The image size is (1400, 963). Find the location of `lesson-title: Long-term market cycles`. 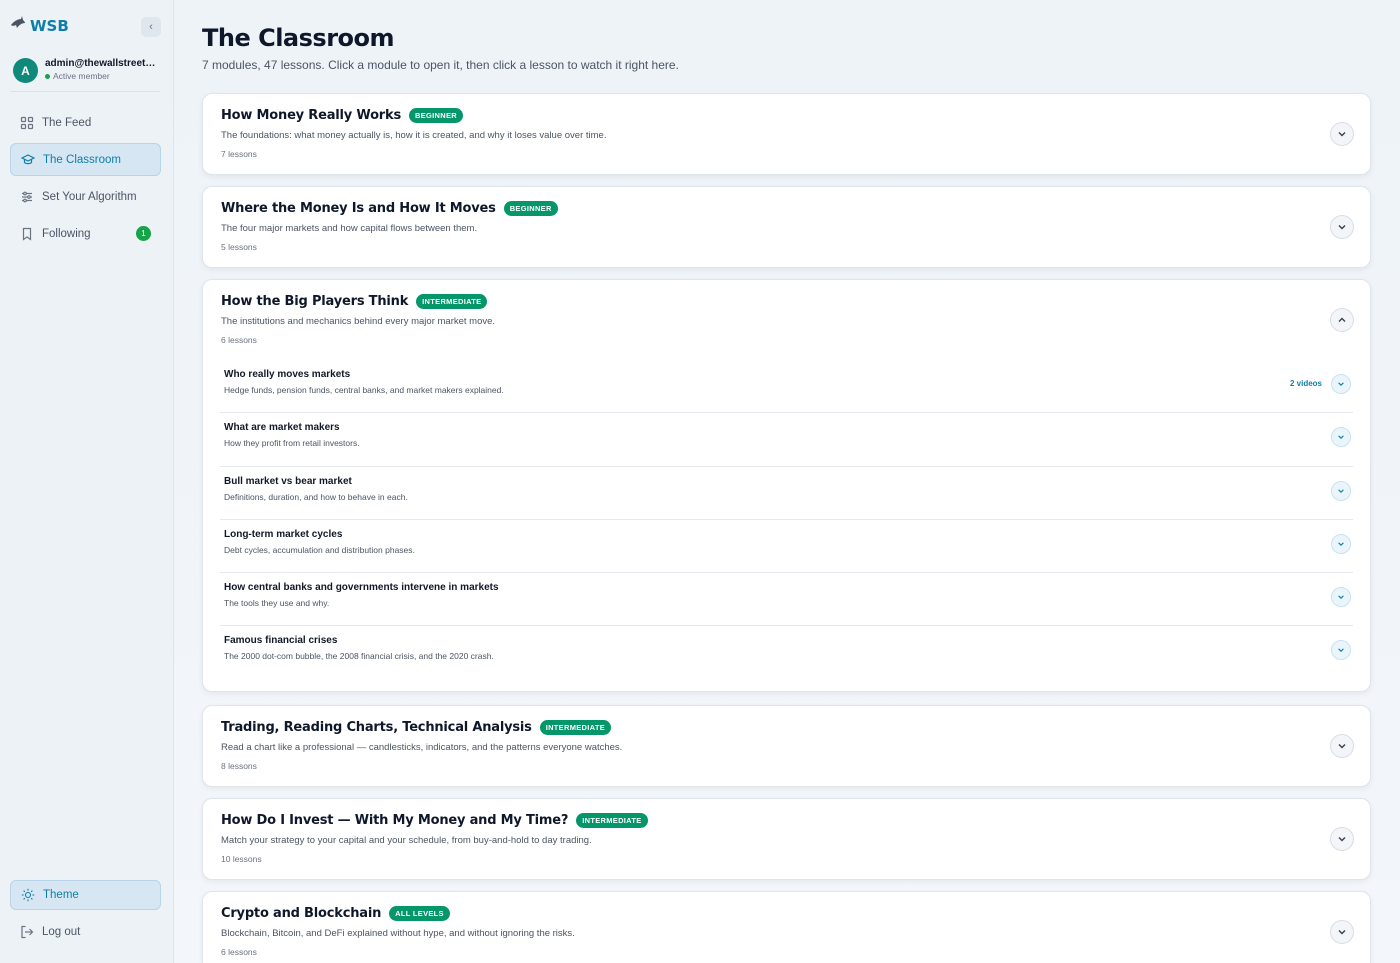

lesson-title: Long-term market cycles is located at coordinates (283, 534).